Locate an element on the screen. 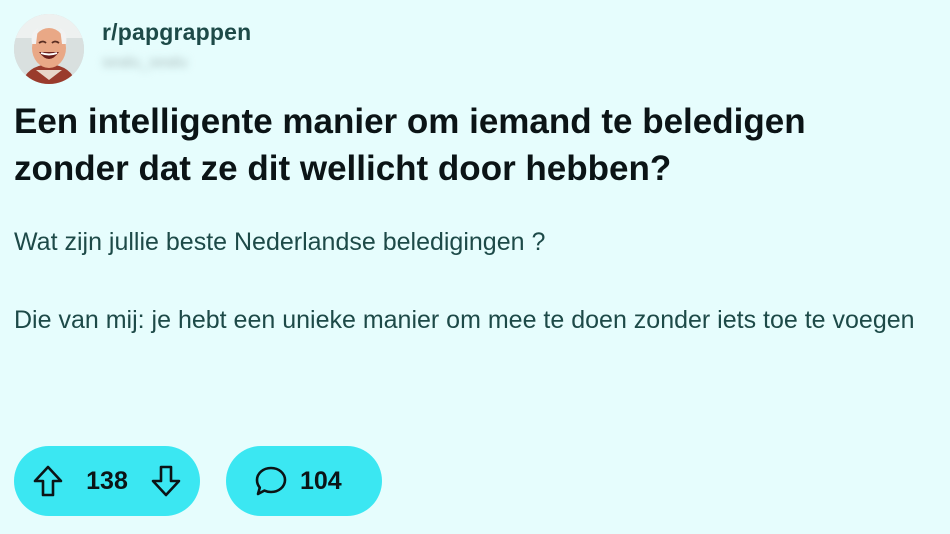  comments-button: 104 is located at coordinates (304, 481).